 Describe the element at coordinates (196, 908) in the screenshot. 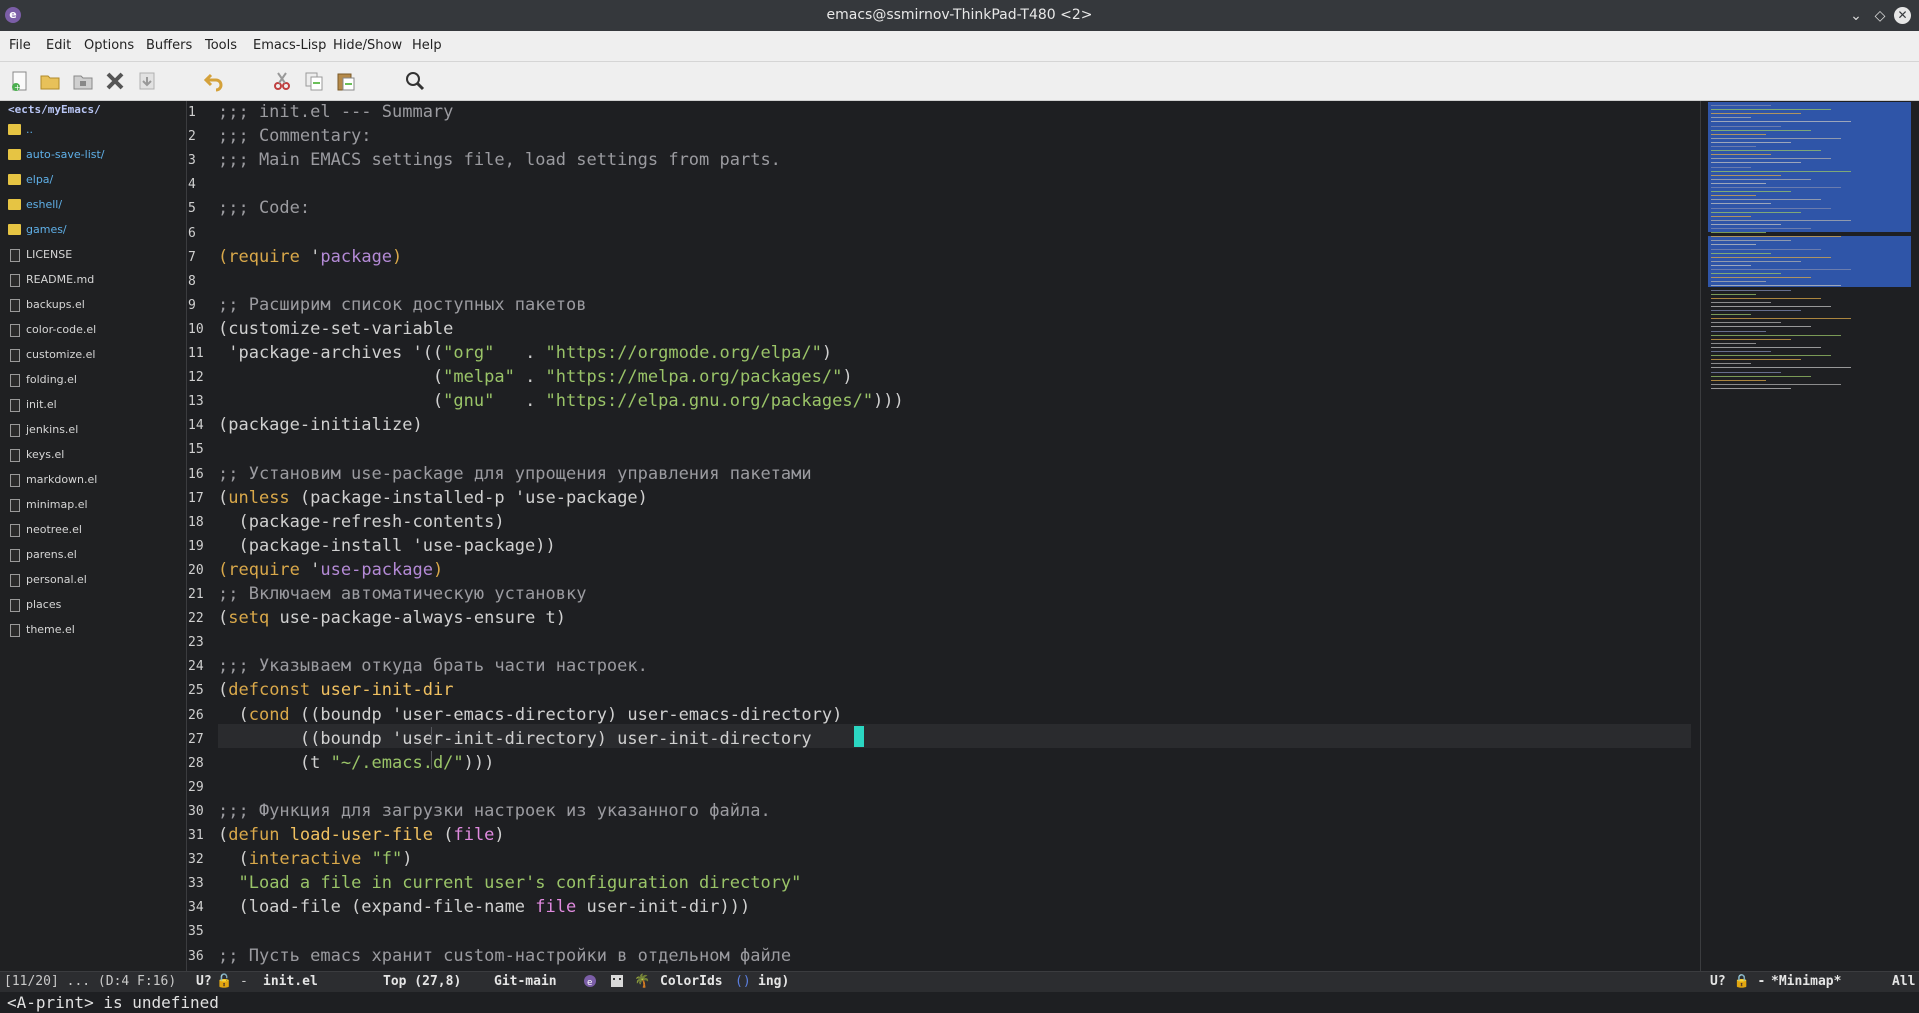

I see `line-number: 34` at that location.